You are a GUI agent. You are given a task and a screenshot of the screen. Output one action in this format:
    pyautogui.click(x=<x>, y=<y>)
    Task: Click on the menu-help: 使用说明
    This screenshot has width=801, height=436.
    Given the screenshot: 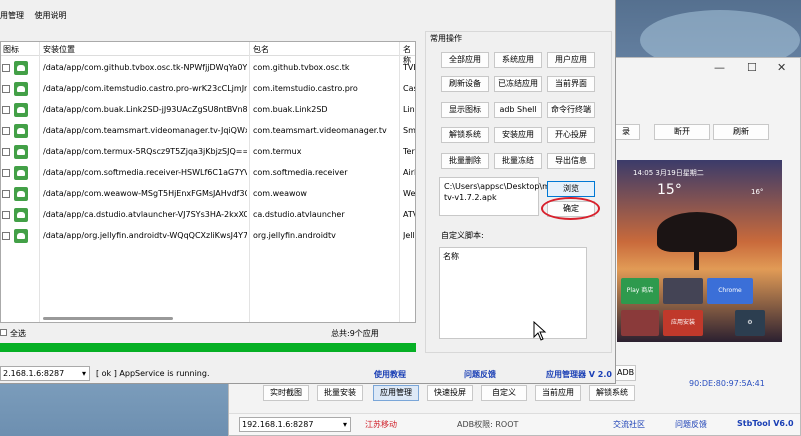 What is the action you would take?
    pyautogui.click(x=51, y=15)
    